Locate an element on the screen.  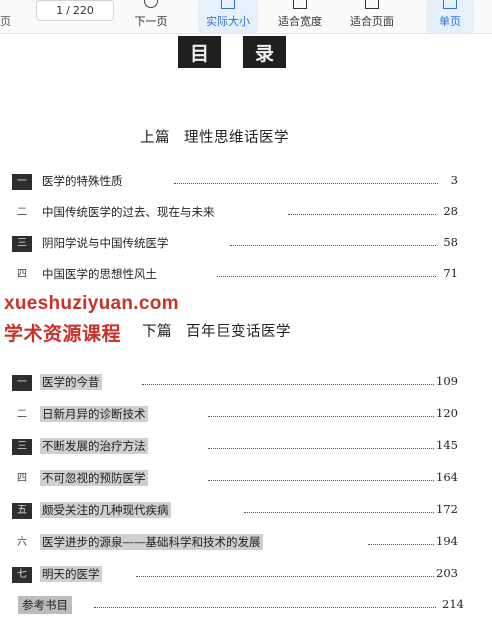
next-page-button: 下一页 is located at coordinates (151, 16).